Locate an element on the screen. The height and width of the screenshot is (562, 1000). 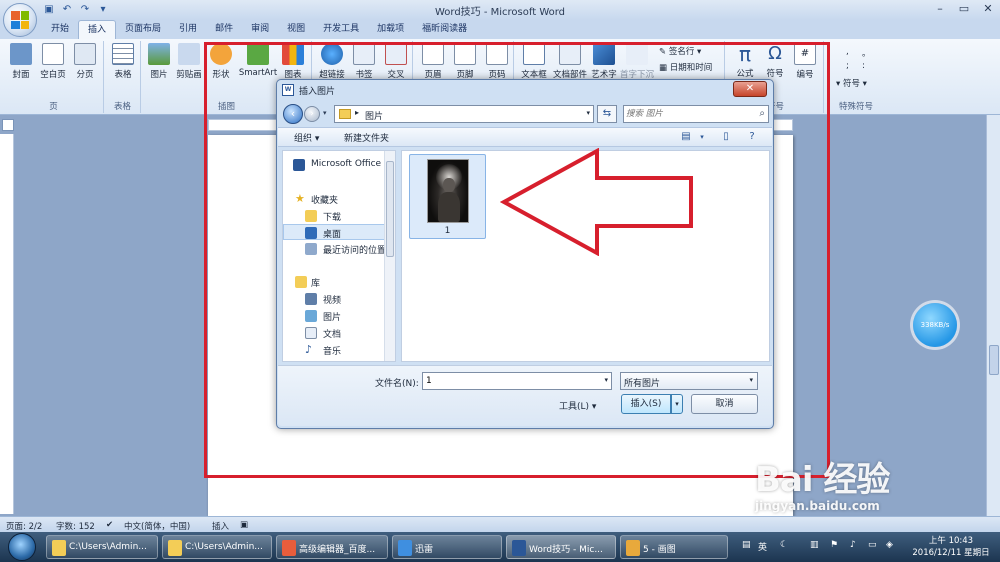
status-page: 页面: 2/2 is located at coordinates (24, 526).